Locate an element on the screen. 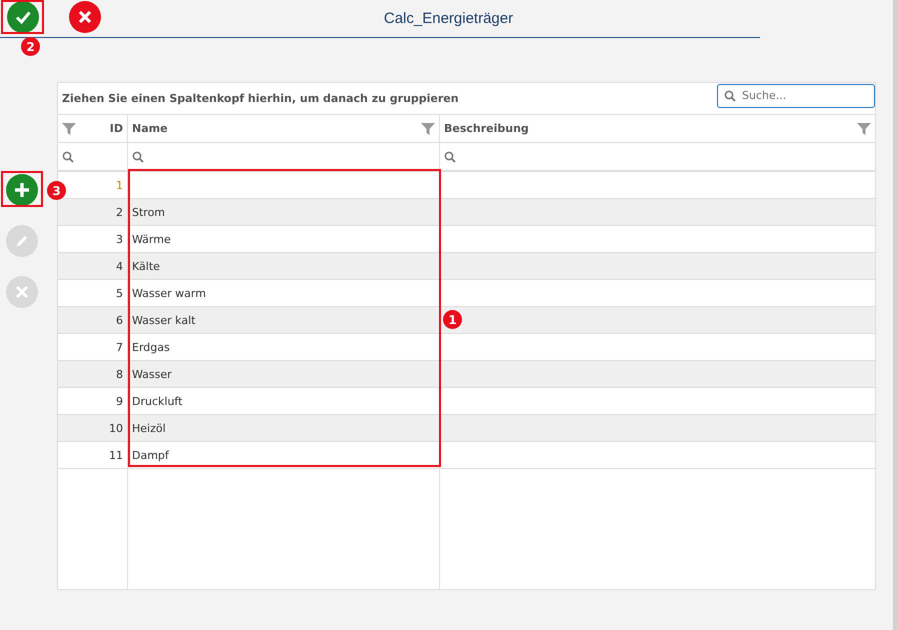  id-cell: 11 is located at coordinates (116, 455).